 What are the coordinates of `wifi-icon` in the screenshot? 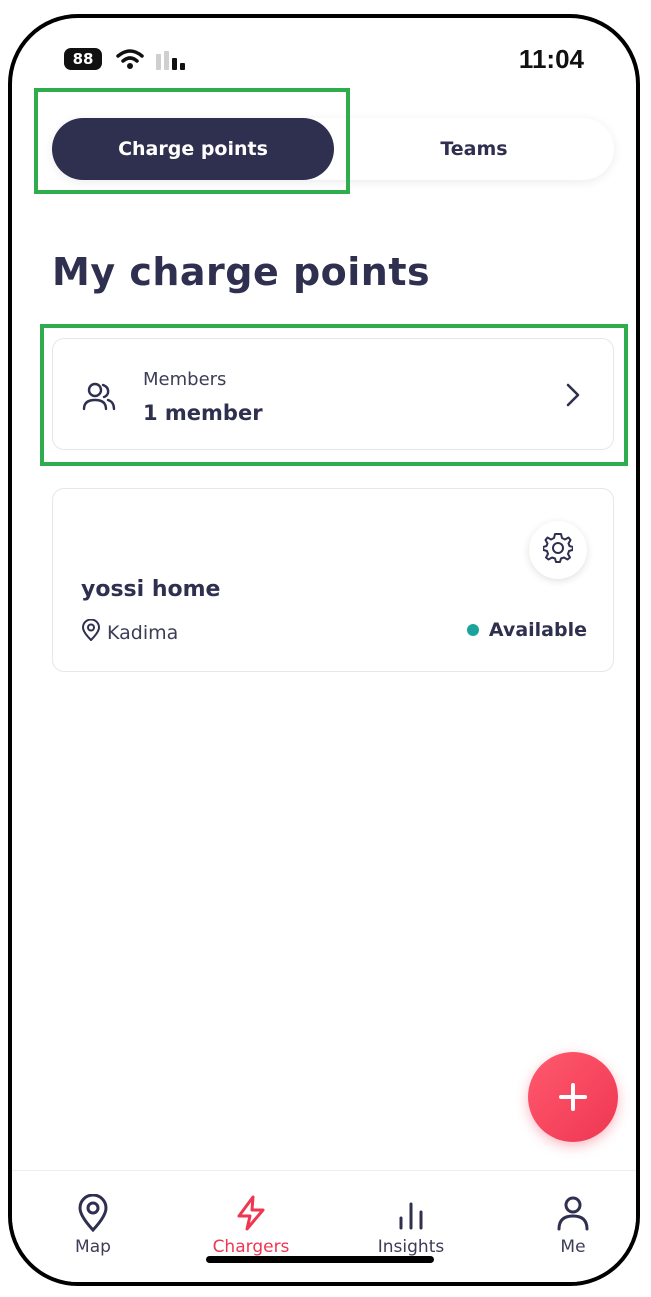 It's located at (130, 61).